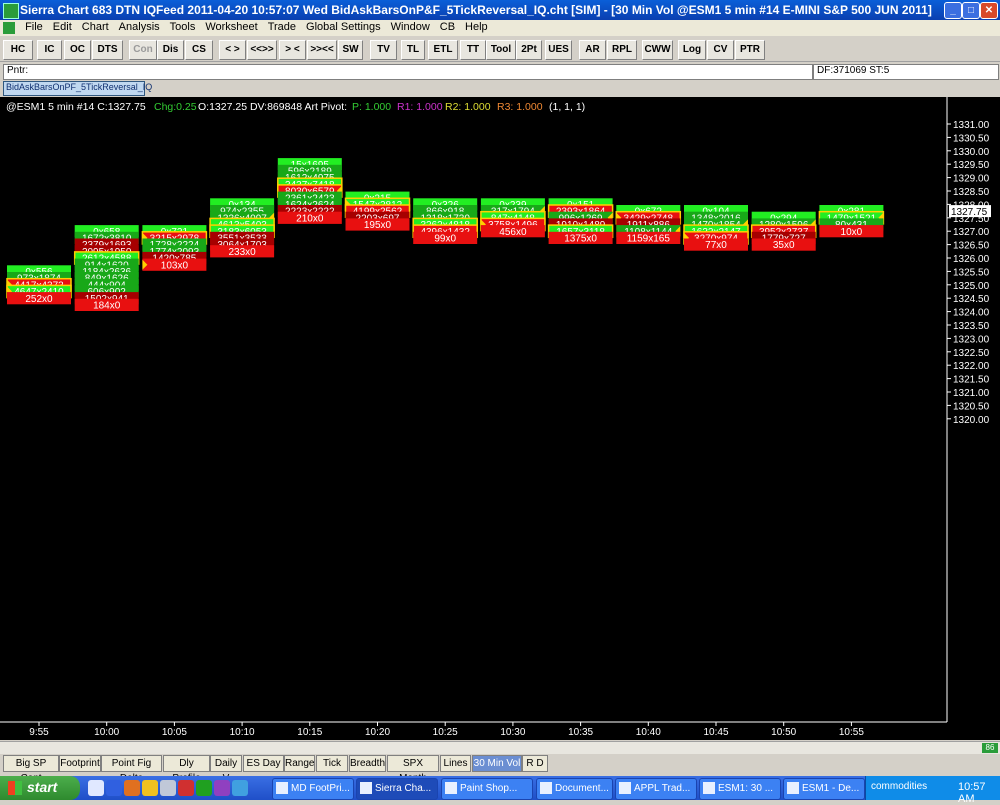 The image size is (1000, 805). What do you see at coordinates (989, 10) in the screenshot?
I see `close-button: ✕` at bounding box center [989, 10].